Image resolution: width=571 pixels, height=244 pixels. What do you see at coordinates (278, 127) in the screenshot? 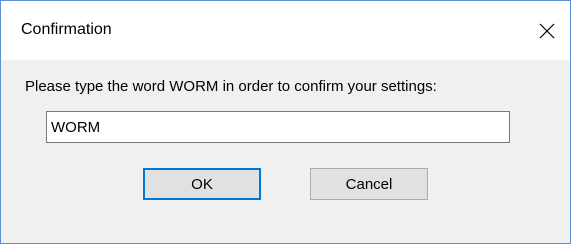
I see `confirmation-word-input` at bounding box center [278, 127].